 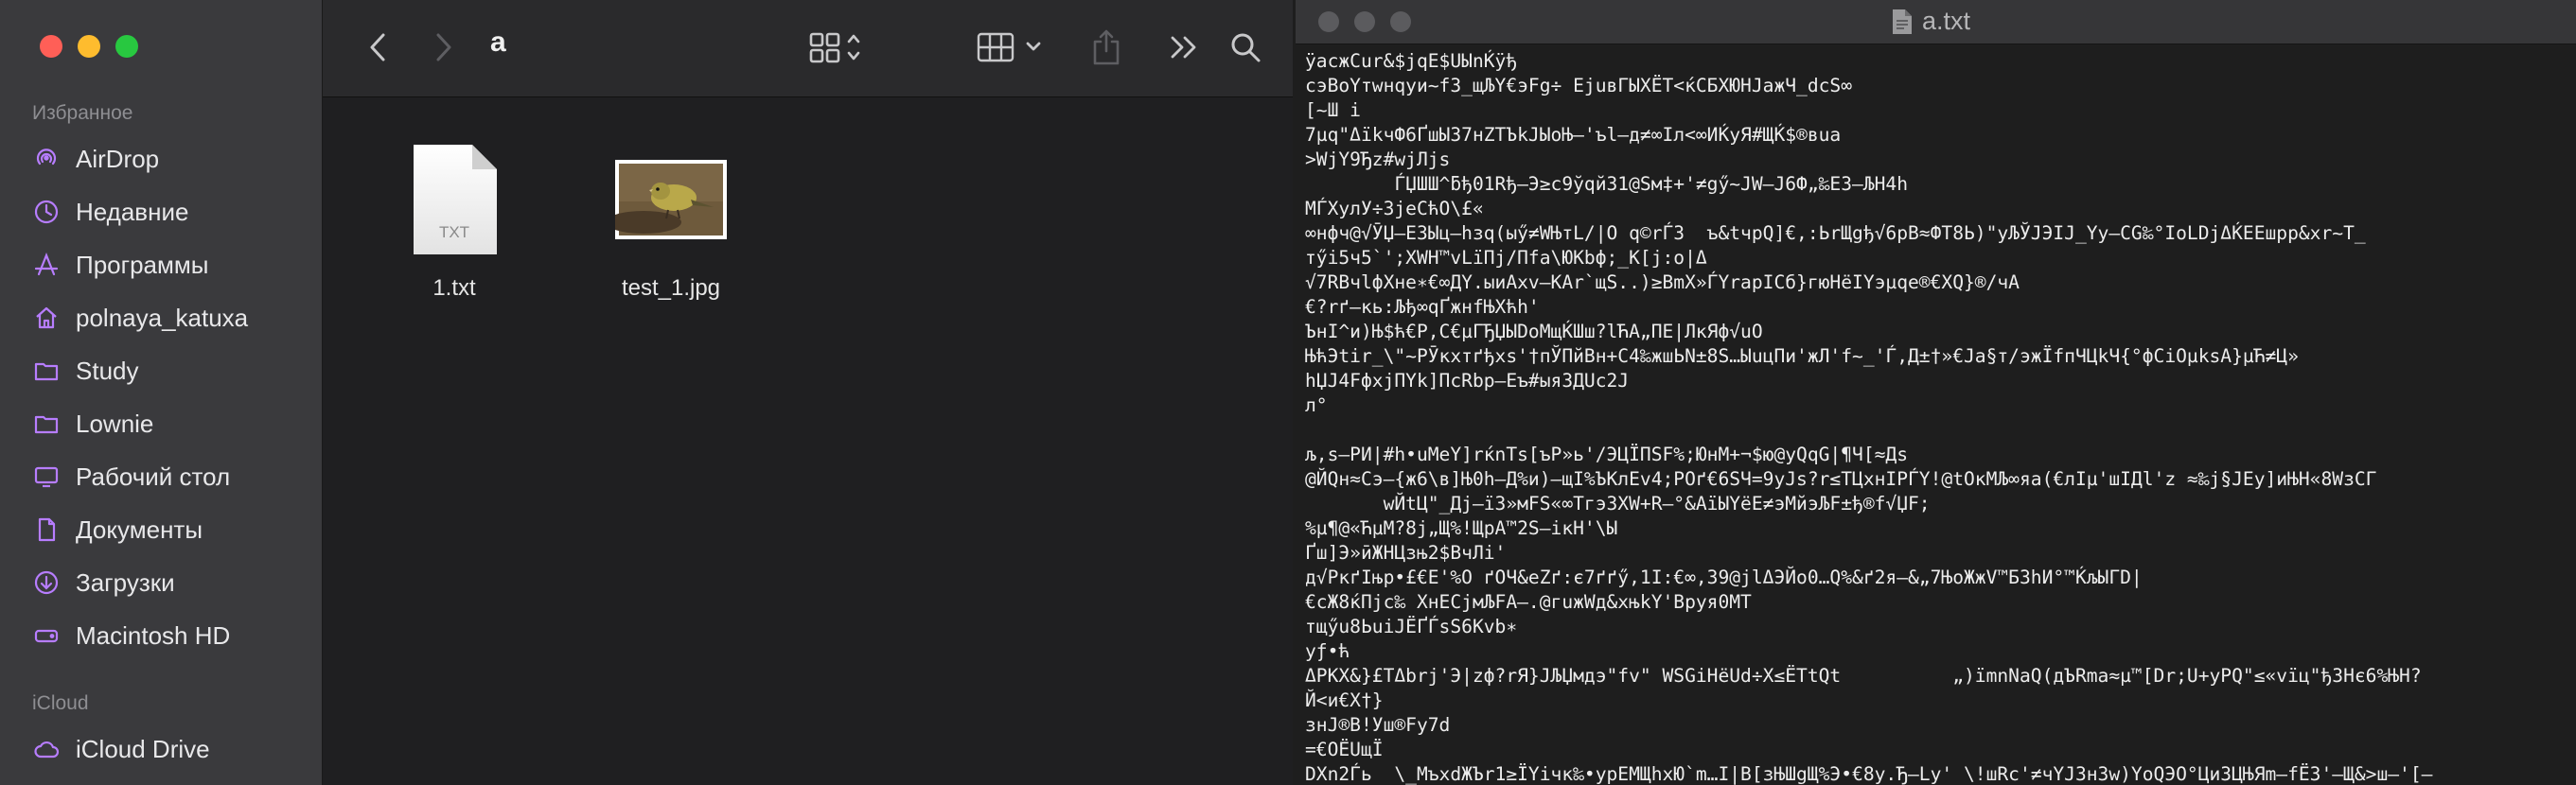 I want to click on file-name: 1.txt, so click(x=454, y=288).